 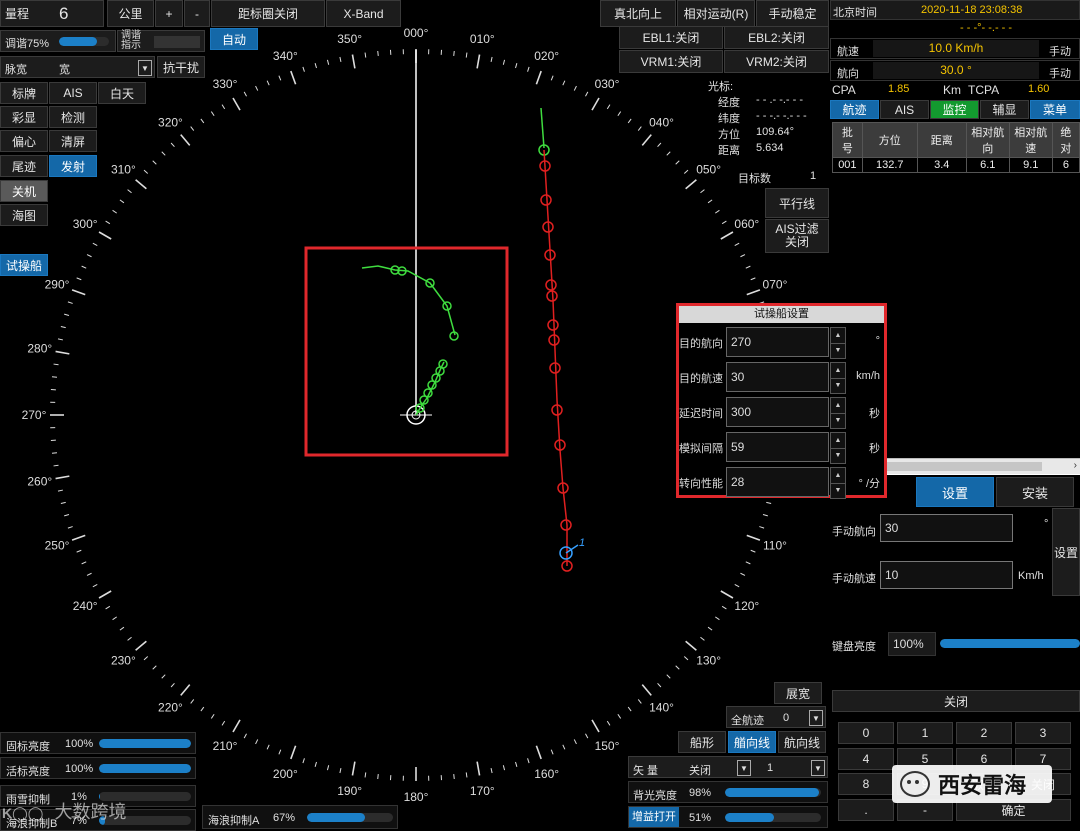 What do you see at coordinates (1010, 643) in the screenshot?
I see `keyboard-brightness-bar` at bounding box center [1010, 643].